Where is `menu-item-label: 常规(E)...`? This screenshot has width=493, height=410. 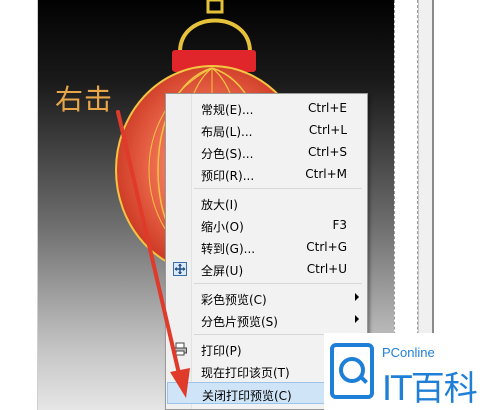
menu-item-label: 常规(E)... is located at coordinates (227, 110).